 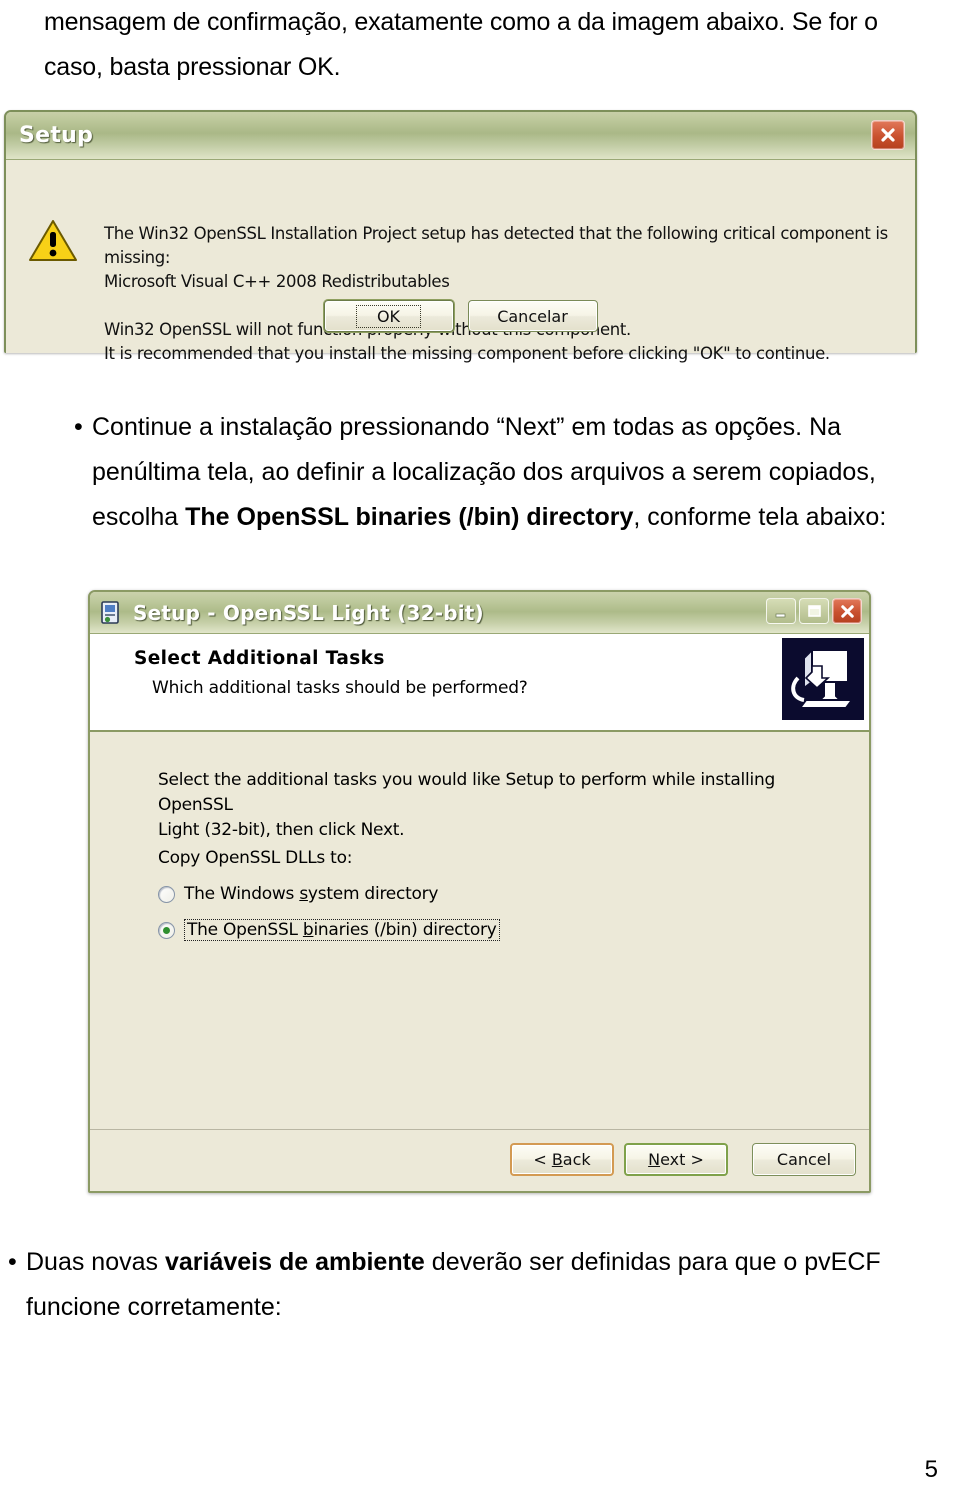 What do you see at coordinates (652, 1262) in the screenshot?
I see `bottom-bullet-line-1-suffix: deverão ser definidas para que o pvECF` at bounding box center [652, 1262].